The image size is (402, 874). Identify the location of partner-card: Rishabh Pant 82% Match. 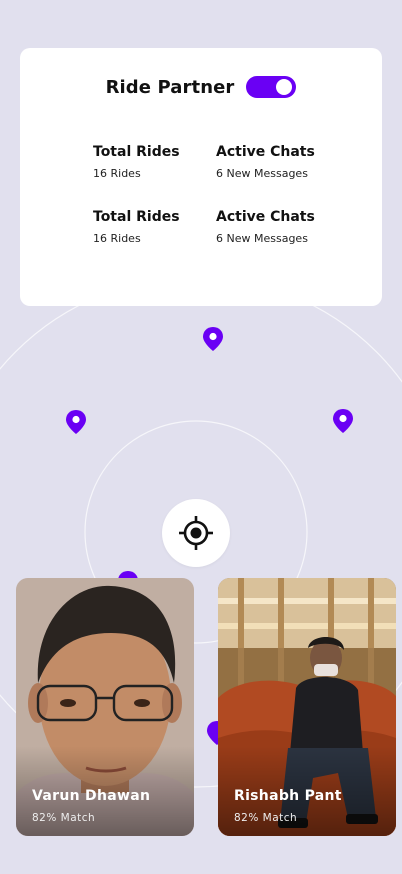
(307, 707).